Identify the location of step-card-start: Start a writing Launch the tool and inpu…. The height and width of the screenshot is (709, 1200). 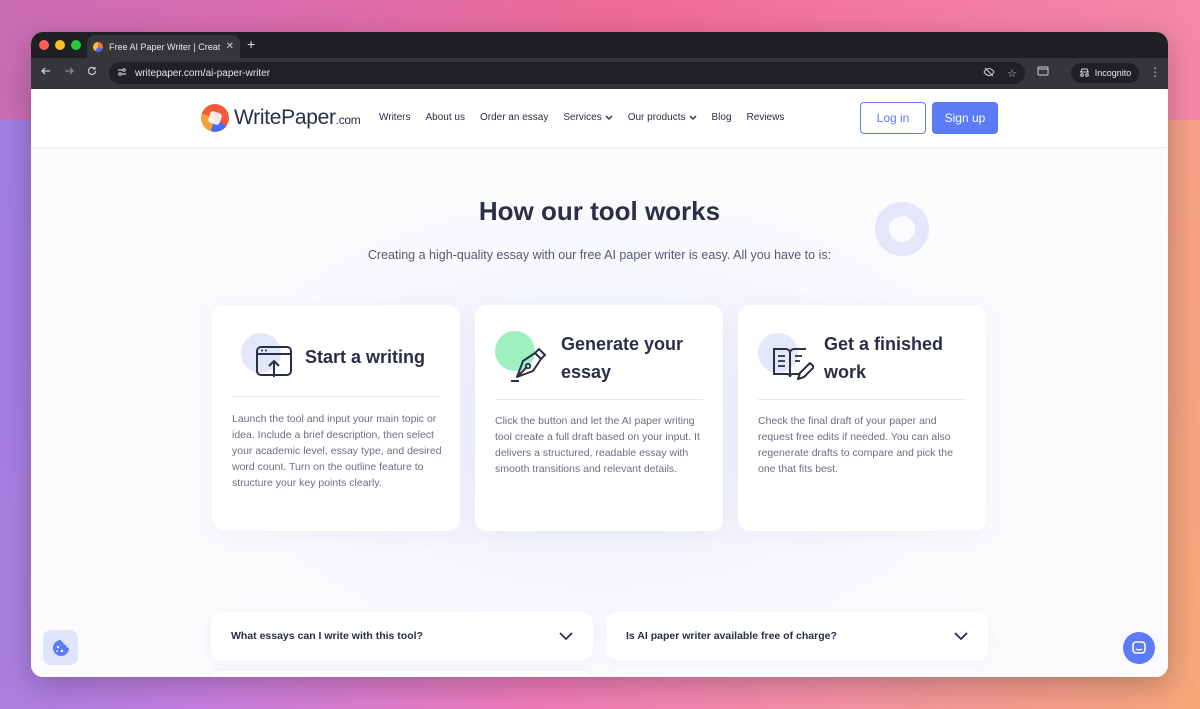
(336, 418).